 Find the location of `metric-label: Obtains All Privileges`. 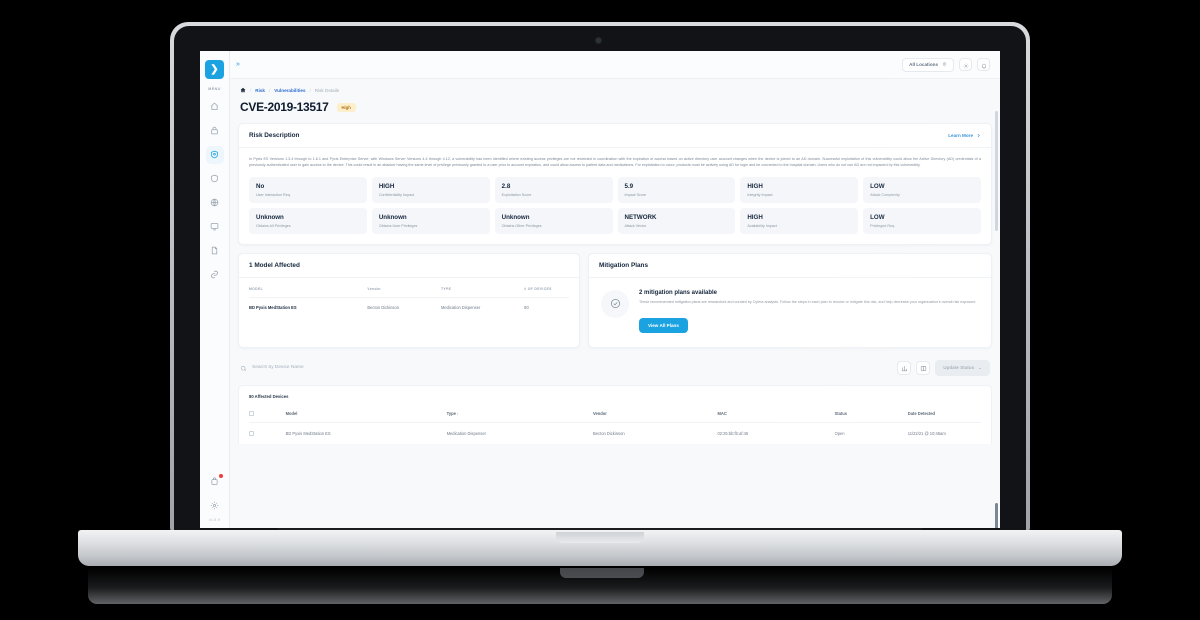

metric-label: Obtains All Privileges is located at coordinates (273, 225).